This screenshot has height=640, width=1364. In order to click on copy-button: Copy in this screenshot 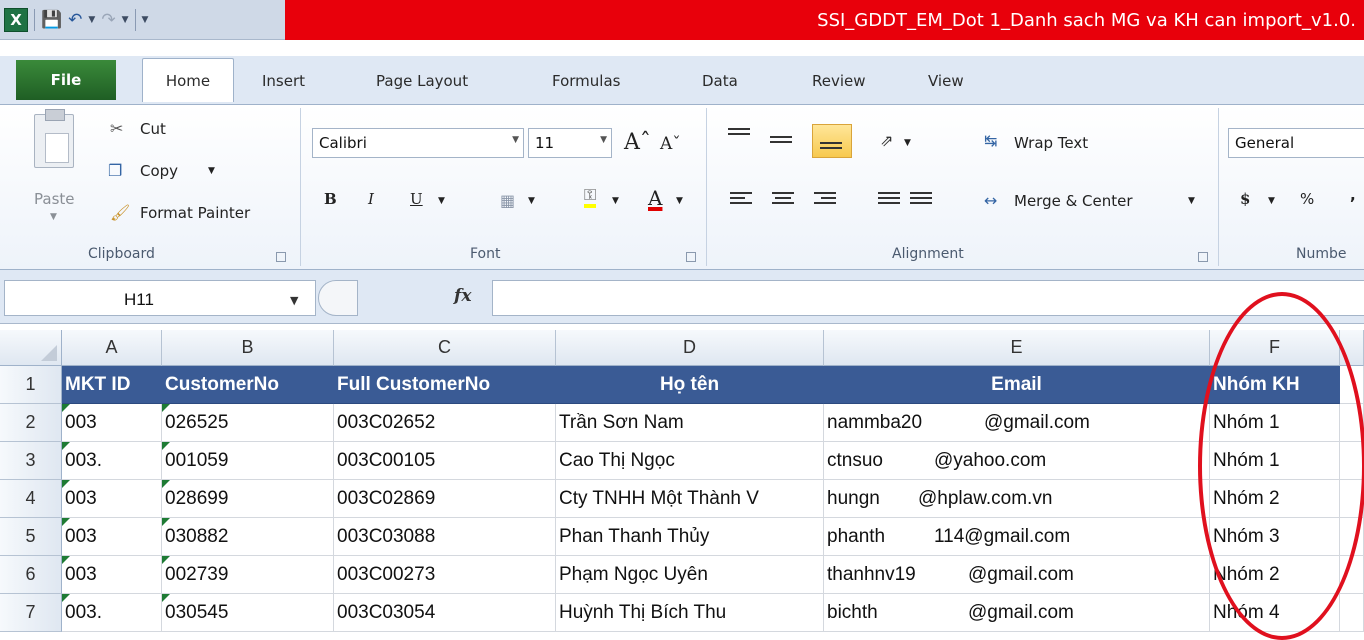, I will do `click(159, 171)`.